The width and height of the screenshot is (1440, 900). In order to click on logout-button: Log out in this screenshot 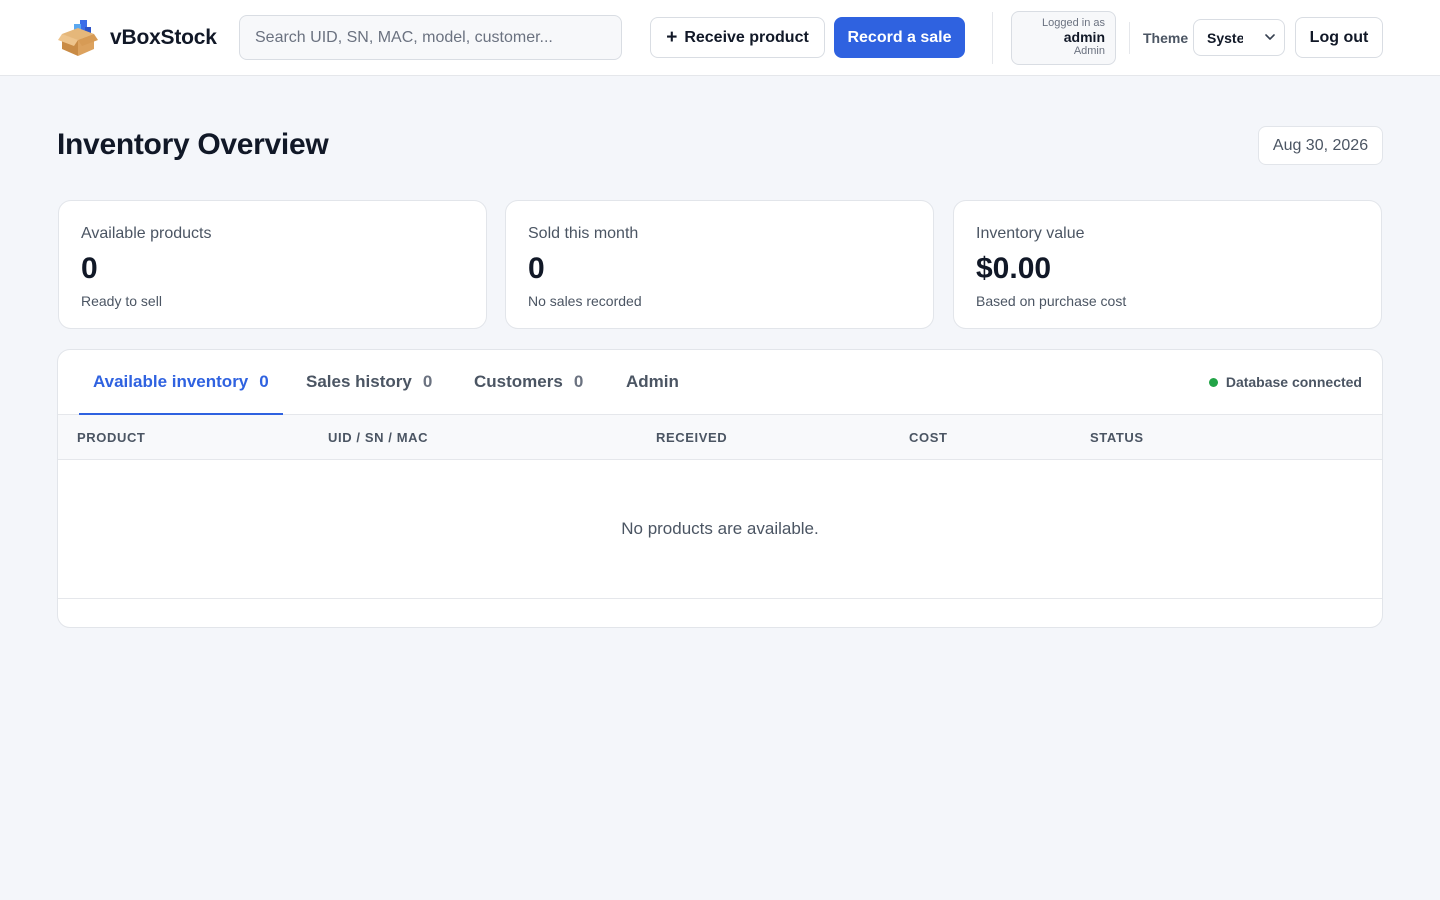, I will do `click(1339, 37)`.